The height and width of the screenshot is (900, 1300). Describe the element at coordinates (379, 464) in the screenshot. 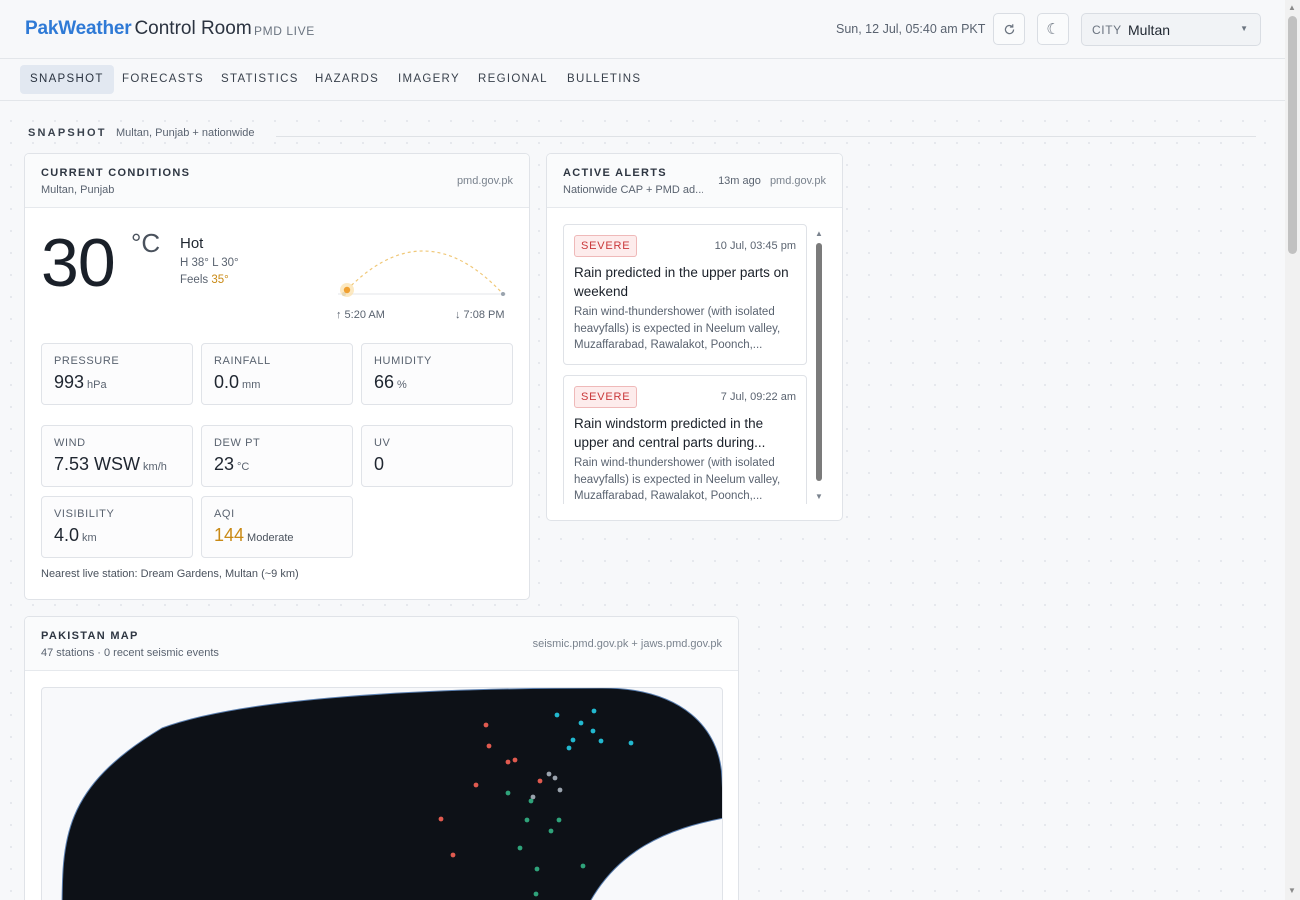

I see `stat-value: 0` at that location.